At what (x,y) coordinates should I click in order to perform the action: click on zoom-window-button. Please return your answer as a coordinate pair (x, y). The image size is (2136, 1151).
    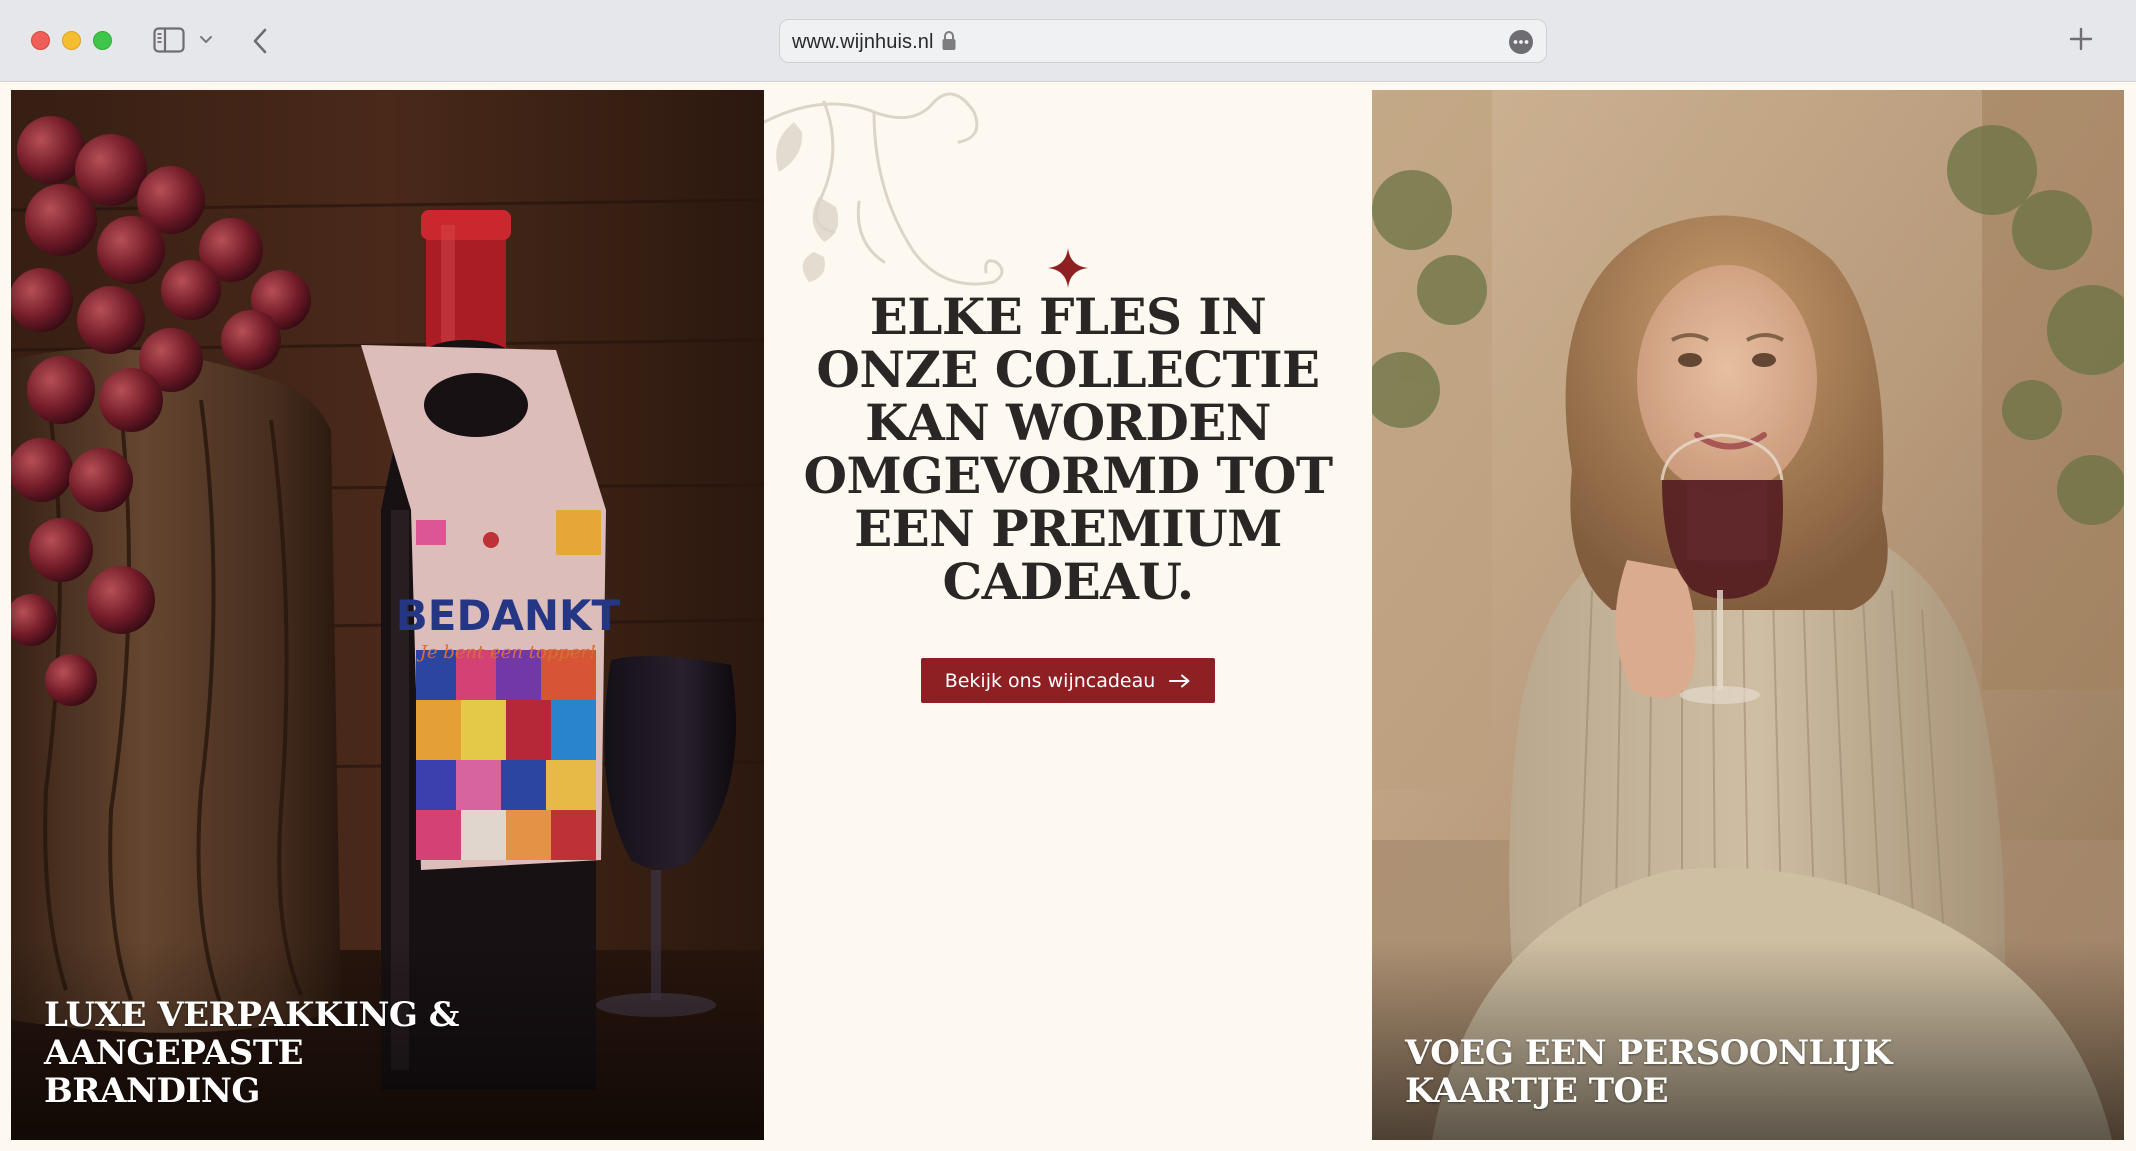
    Looking at the image, I should click on (102, 40).